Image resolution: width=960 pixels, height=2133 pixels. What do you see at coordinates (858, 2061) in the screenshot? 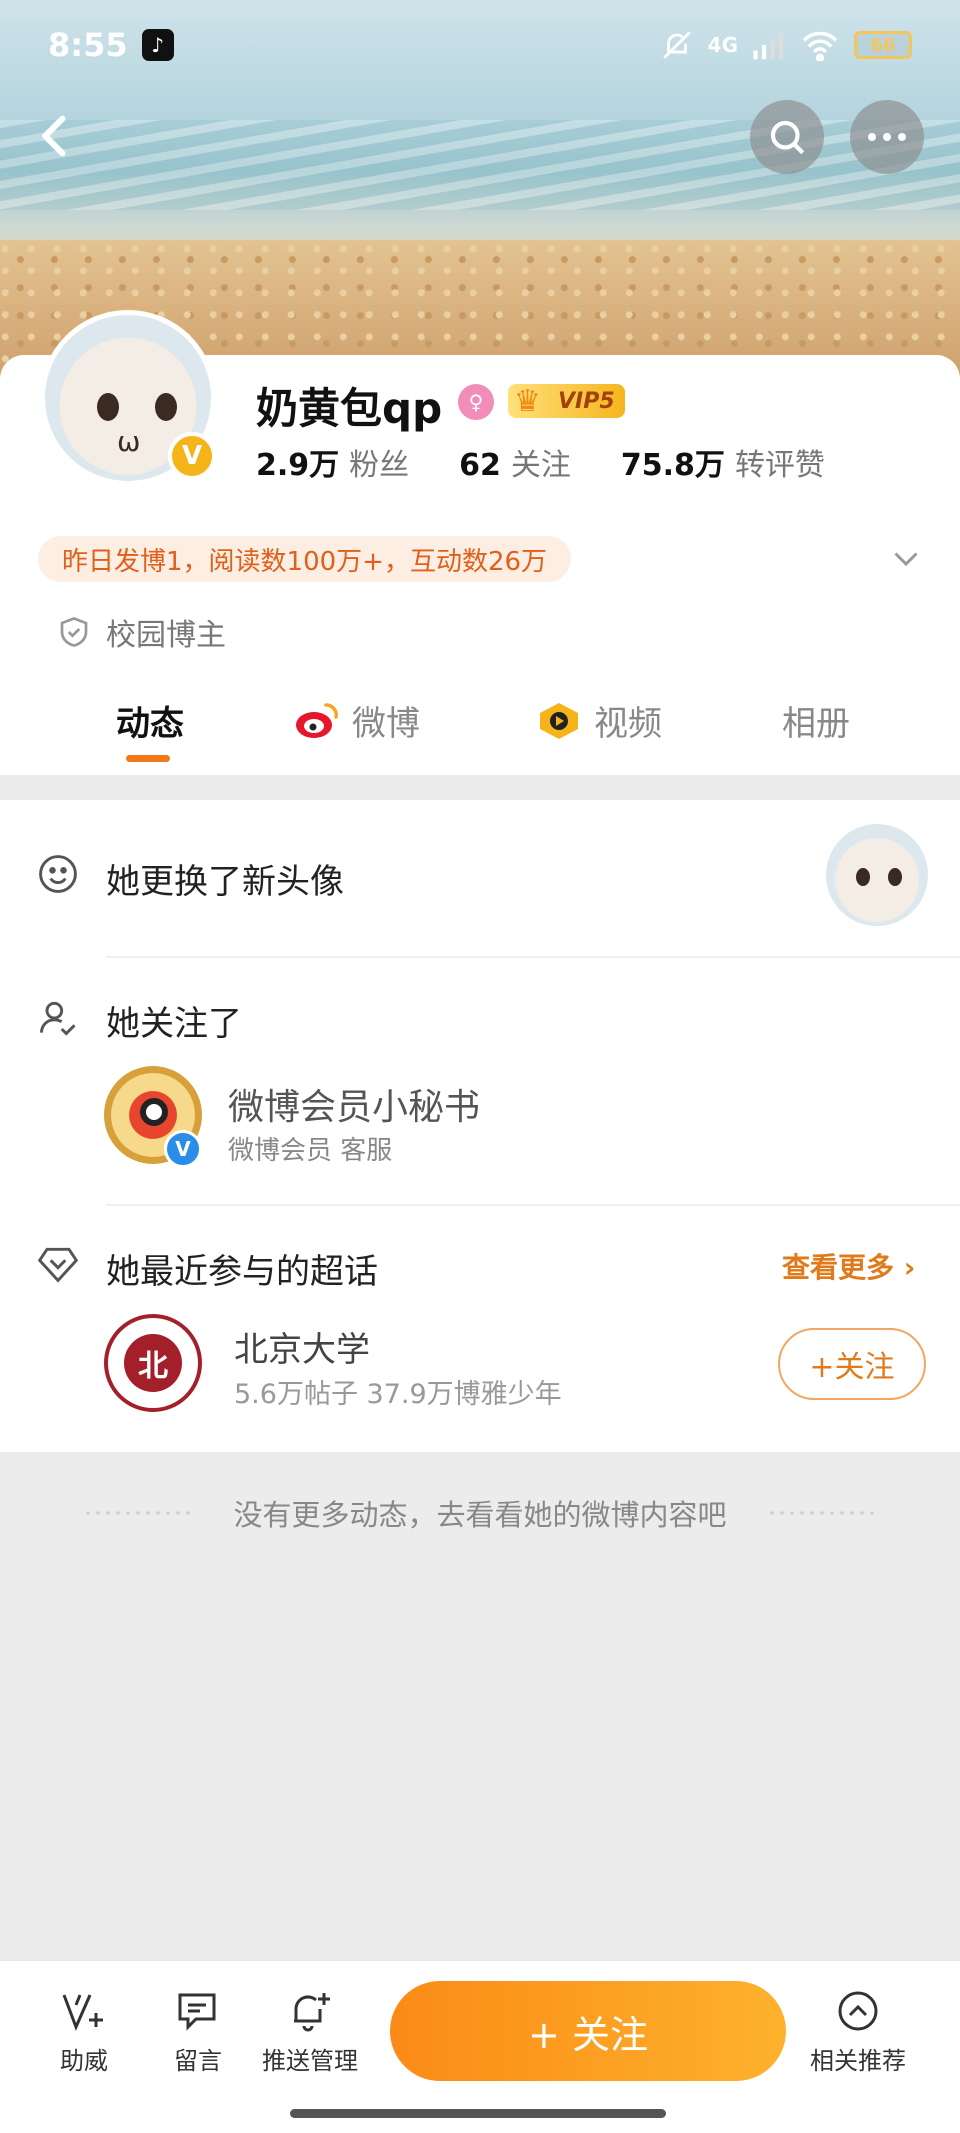
I see `bb-label: 相关推荐` at bounding box center [858, 2061].